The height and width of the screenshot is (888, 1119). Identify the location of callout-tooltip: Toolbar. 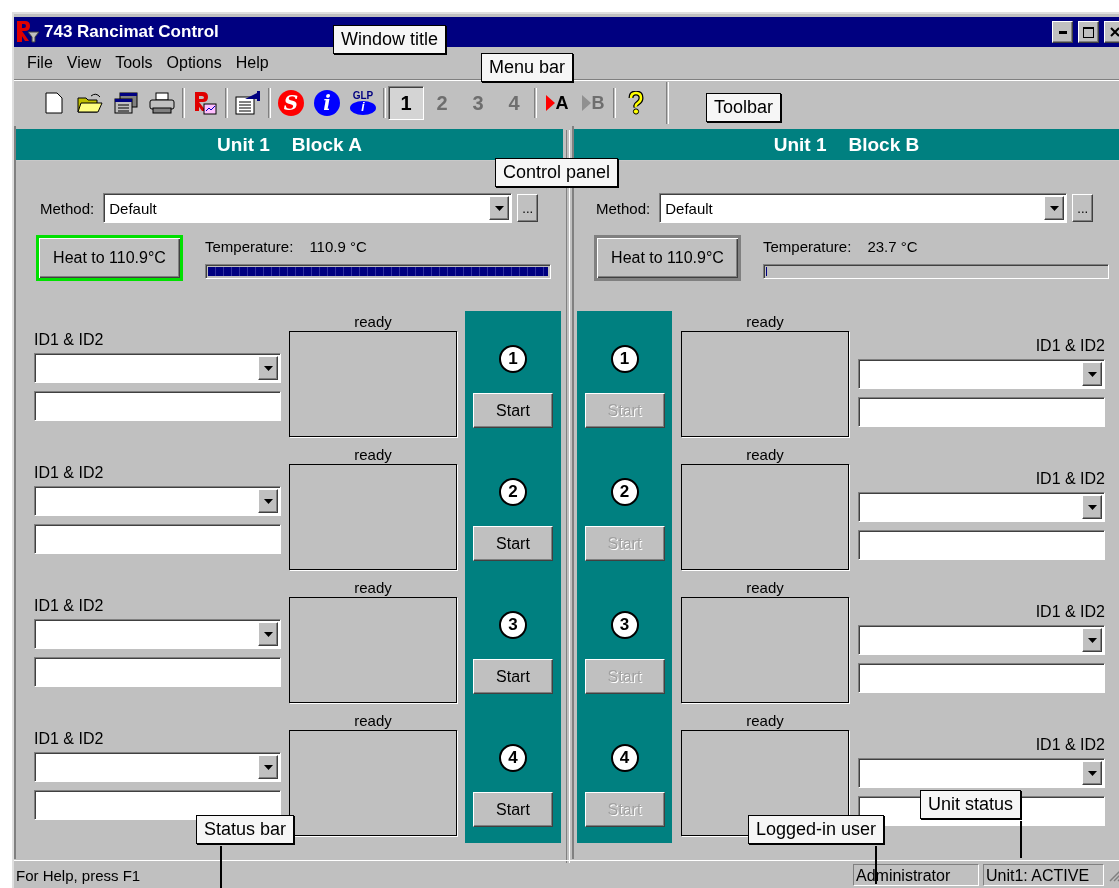
(744, 107).